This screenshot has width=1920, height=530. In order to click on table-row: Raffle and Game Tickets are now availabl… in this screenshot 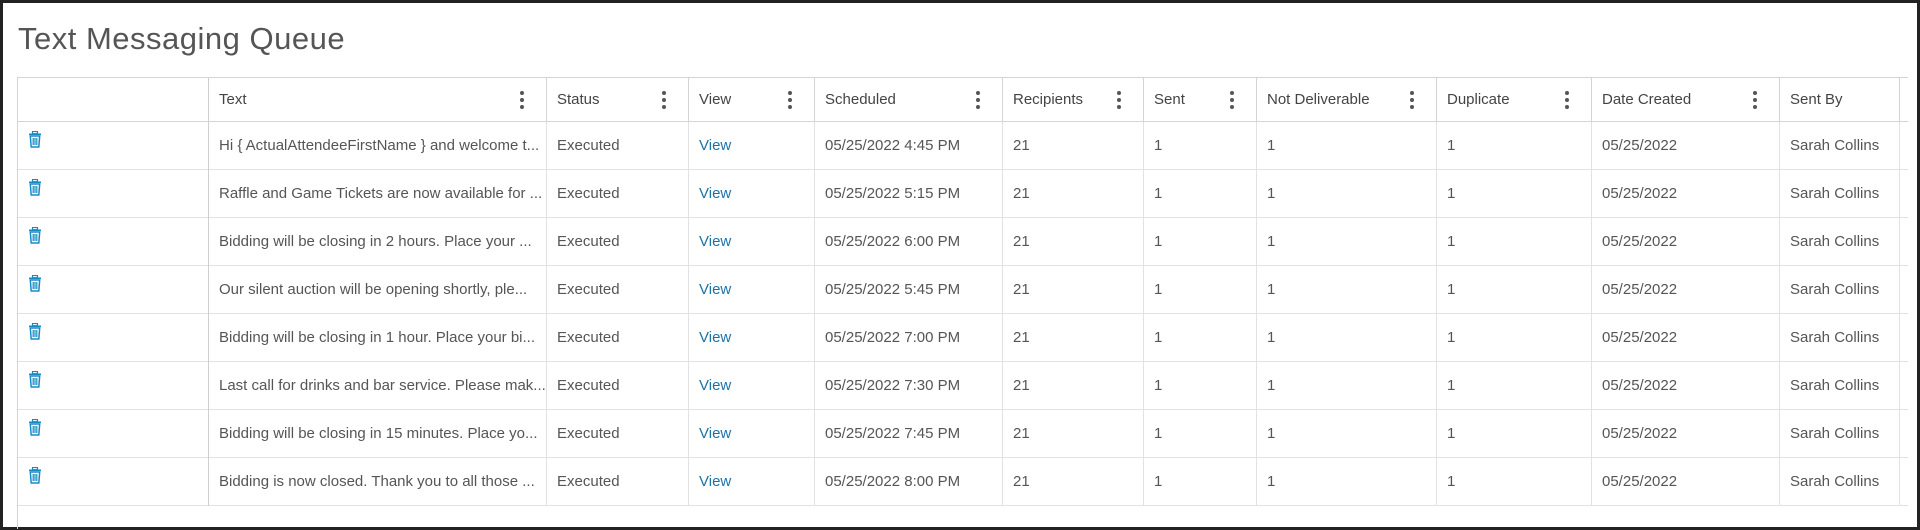, I will do `click(963, 194)`.